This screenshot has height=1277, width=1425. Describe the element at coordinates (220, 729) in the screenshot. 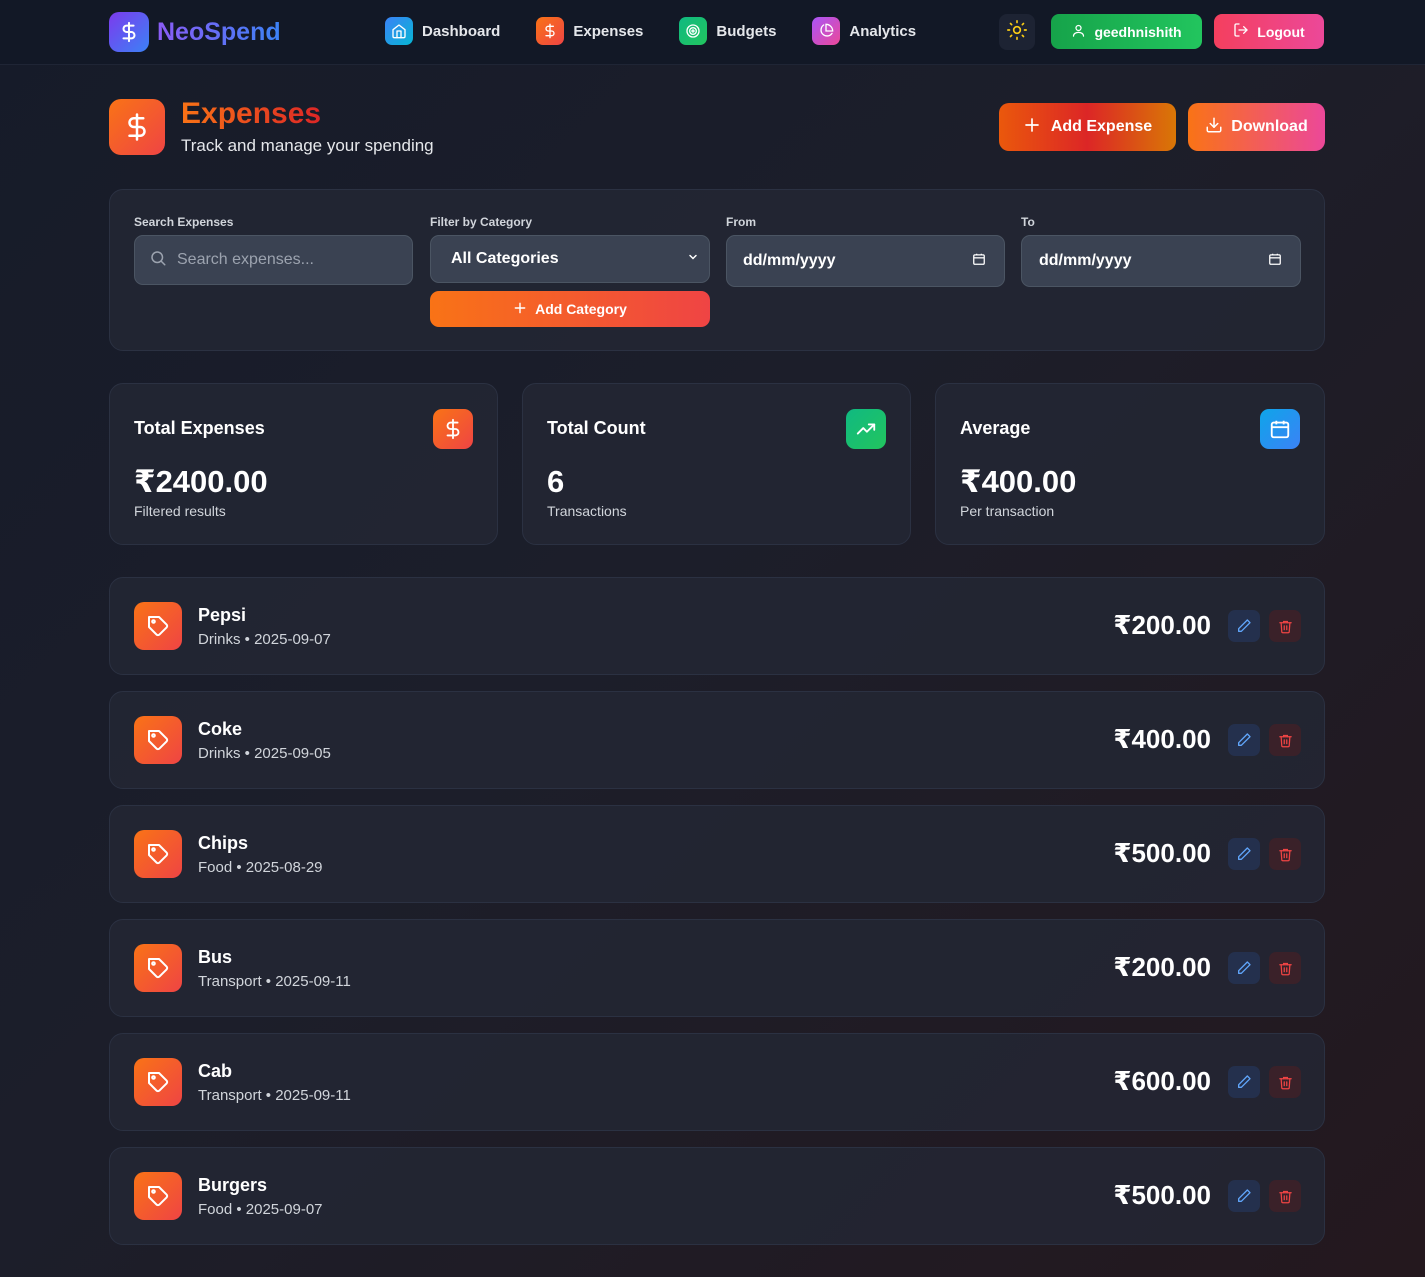

I see `expense-name: Coke` at that location.